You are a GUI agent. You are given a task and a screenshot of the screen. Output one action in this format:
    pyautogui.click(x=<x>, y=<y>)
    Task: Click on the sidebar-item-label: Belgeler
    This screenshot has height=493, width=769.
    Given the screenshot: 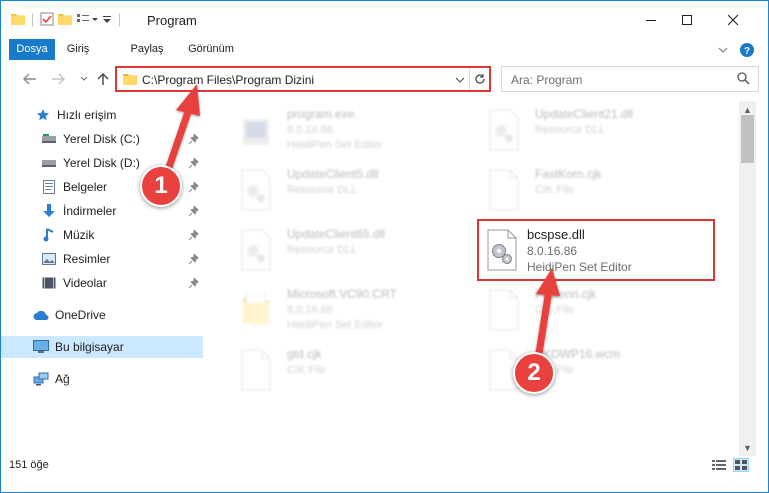 What is the action you would take?
    pyautogui.click(x=85, y=187)
    